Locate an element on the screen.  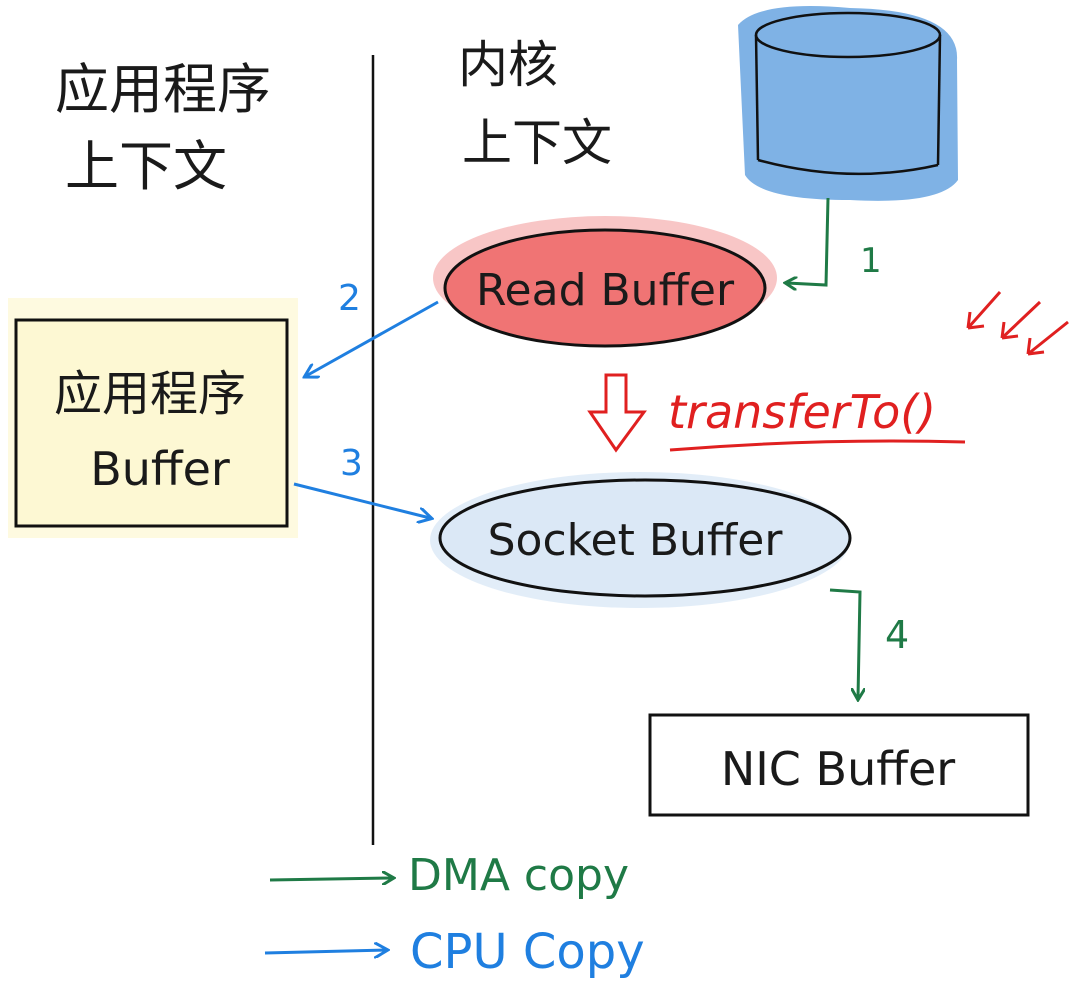
dma-arrow-step1 is located at coordinates (808, 241).